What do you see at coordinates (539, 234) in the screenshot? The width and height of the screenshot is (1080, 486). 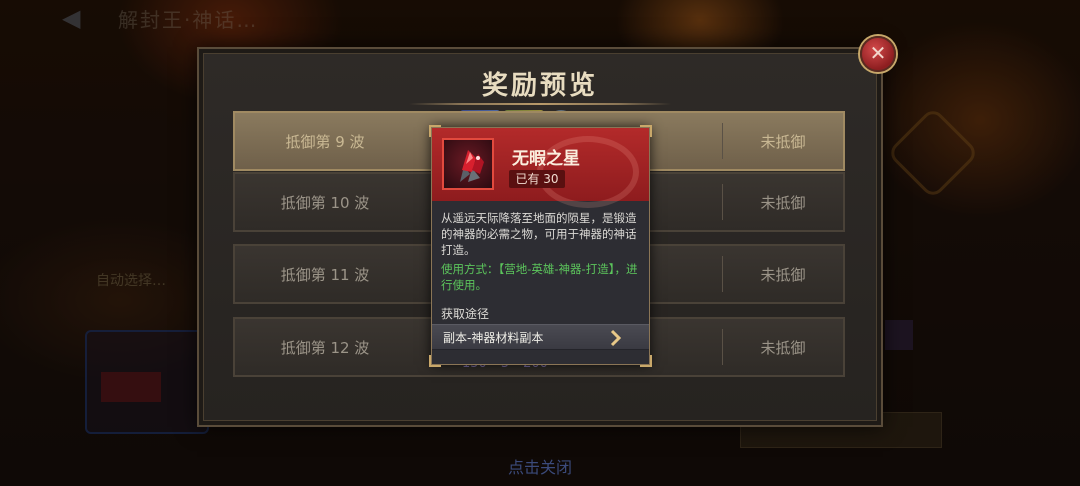 I see `item-description: 从遥远天际降落至地面的陨星，是锻造的神器的必需之物，可用于神器的神话打造。` at bounding box center [539, 234].